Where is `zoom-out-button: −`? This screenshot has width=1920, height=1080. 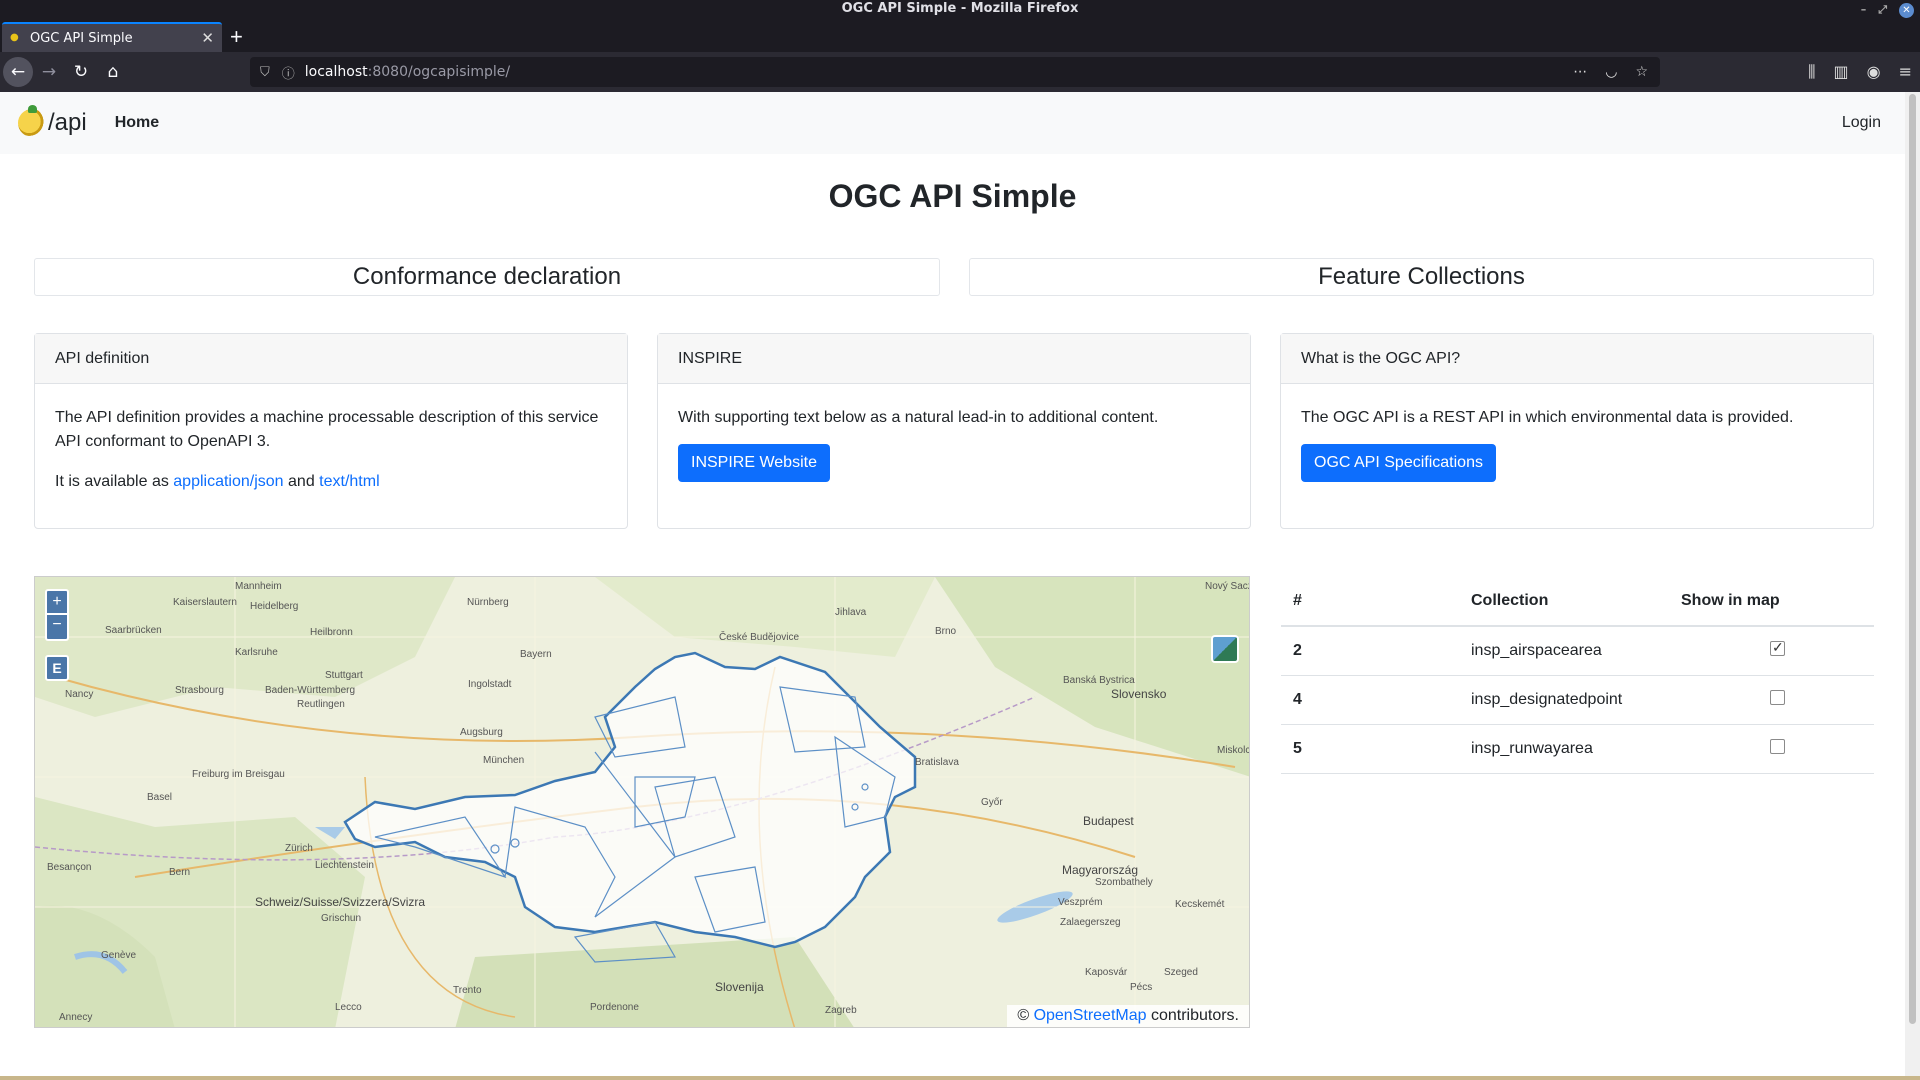
zoom-out-button: − is located at coordinates (57, 628).